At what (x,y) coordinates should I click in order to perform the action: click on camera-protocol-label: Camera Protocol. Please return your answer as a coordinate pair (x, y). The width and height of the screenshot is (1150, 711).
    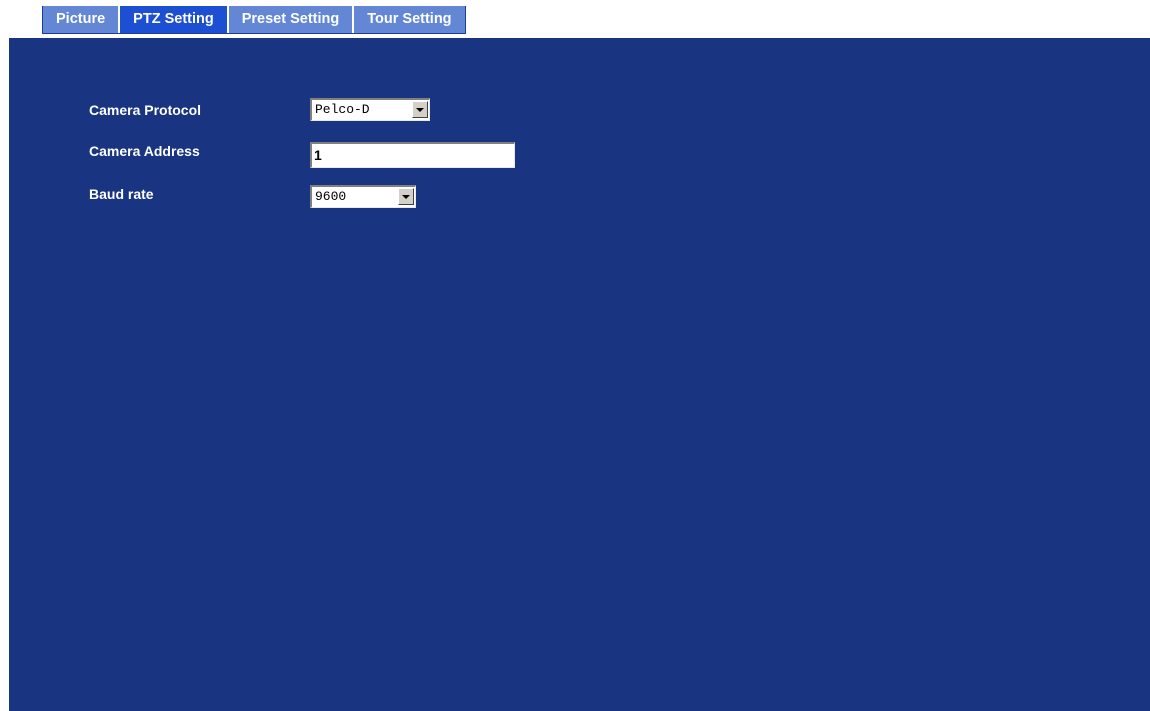
    Looking at the image, I should click on (145, 110).